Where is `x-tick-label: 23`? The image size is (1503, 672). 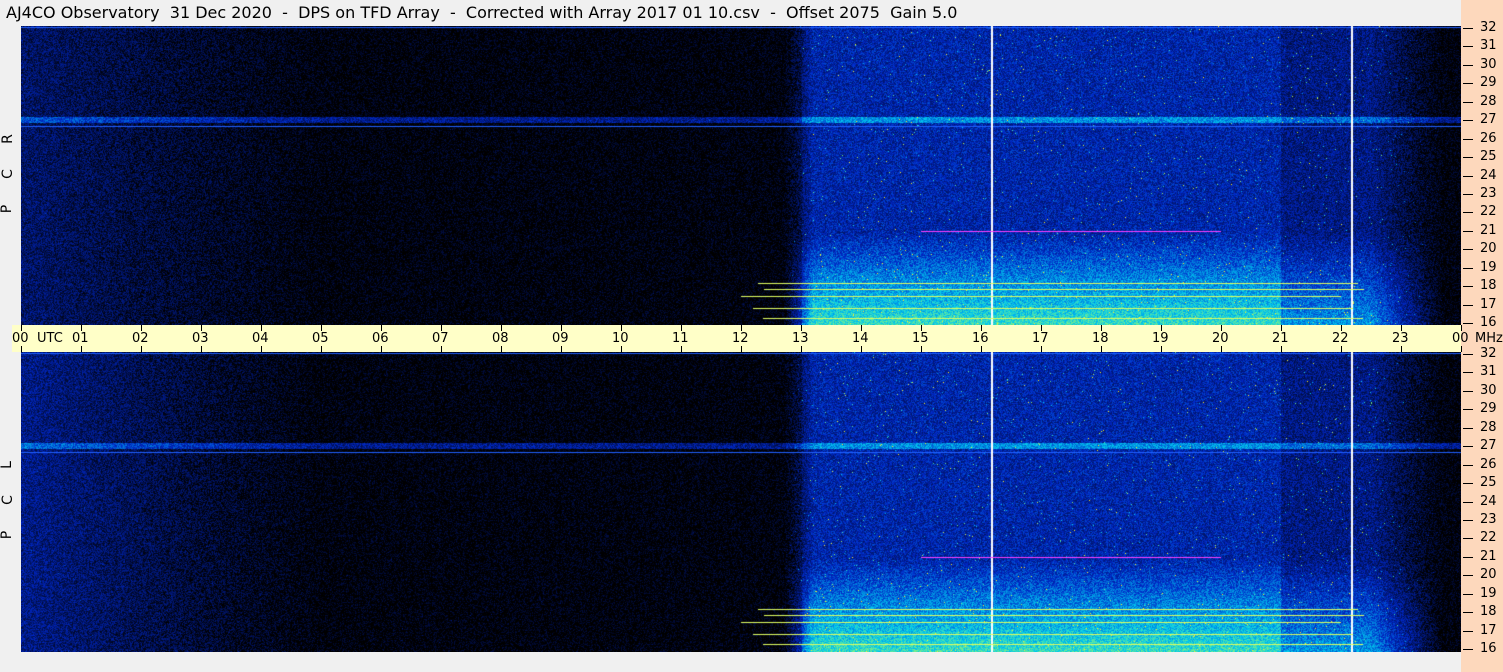 x-tick-label: 23 is located at coordinates (1400, 338).